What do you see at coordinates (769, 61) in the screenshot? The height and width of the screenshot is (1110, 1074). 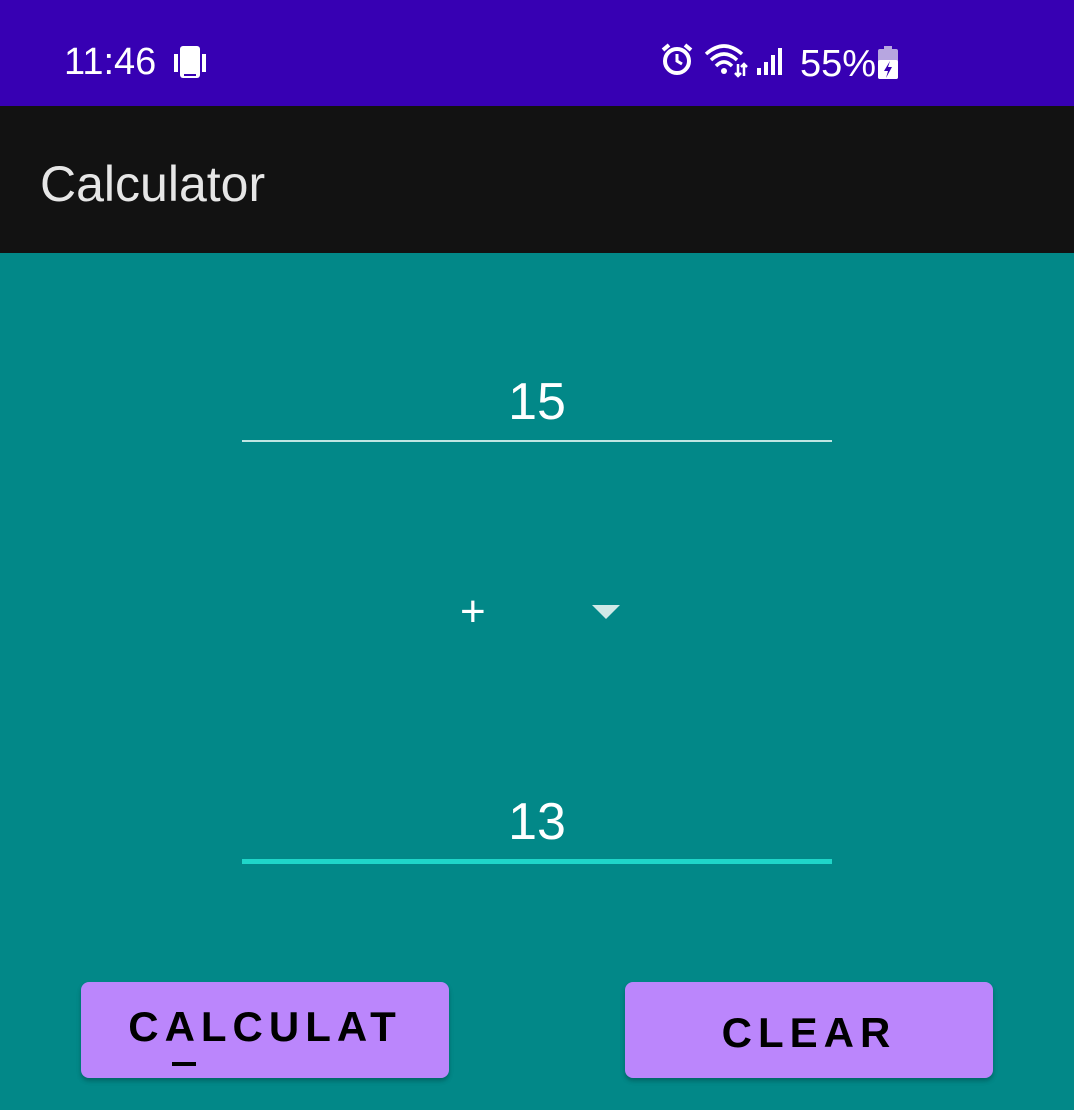 I see `signal-icon` at bounding box center [769, 61].